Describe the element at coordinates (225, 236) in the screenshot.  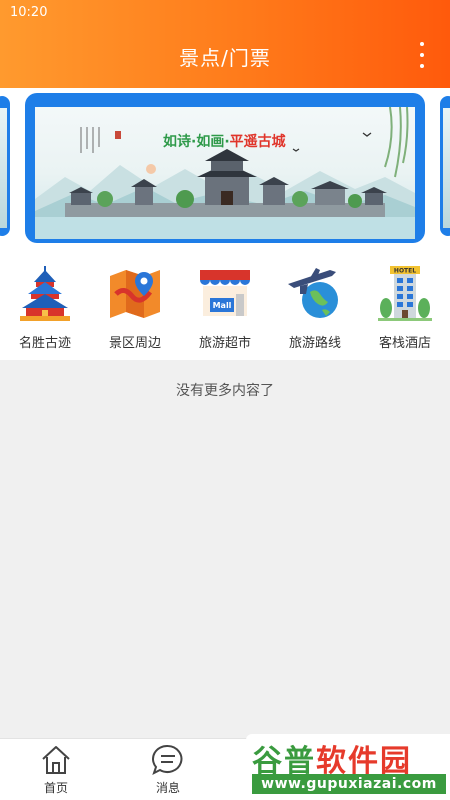
I see `carousel-indicators` at that location.